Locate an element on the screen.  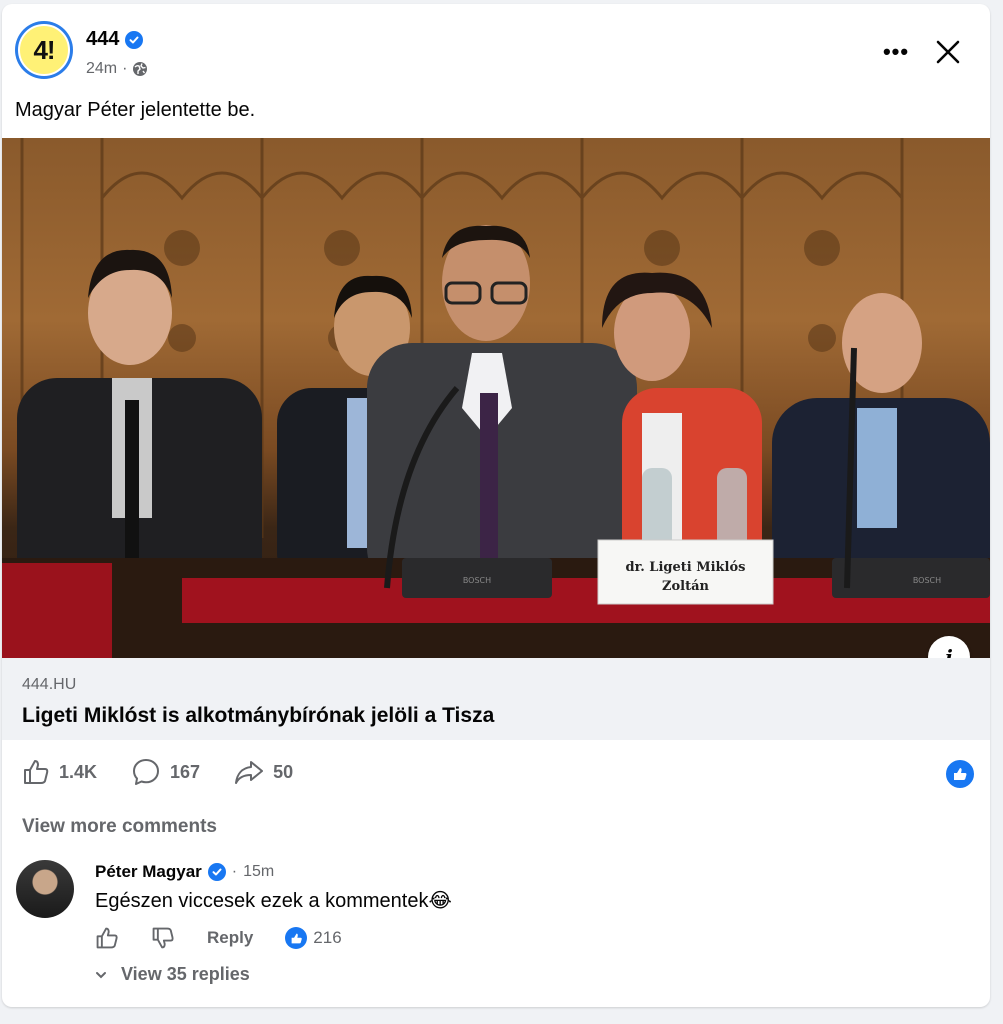
comment-actions: Reply 216 is located at coordinates (218, 938).